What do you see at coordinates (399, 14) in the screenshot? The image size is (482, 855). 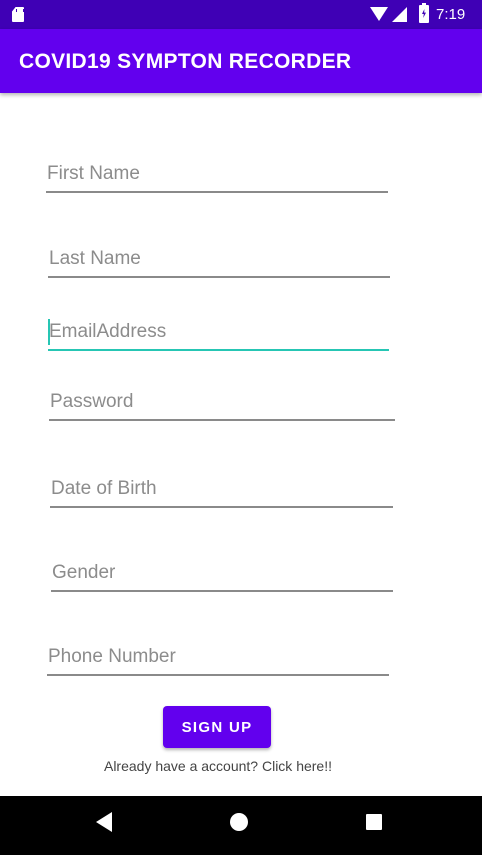 I see `signal-icon` at bounding box center [399, 14].